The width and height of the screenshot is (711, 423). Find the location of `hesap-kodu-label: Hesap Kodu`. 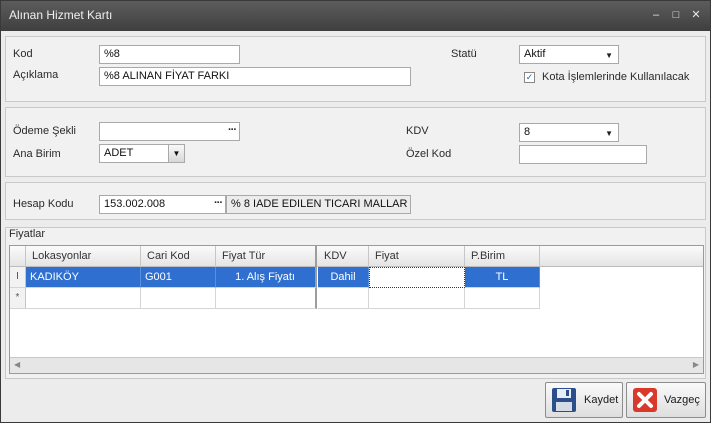

hesap-kodu-label: Hesap Kodu is located at coordinates (43, 204).